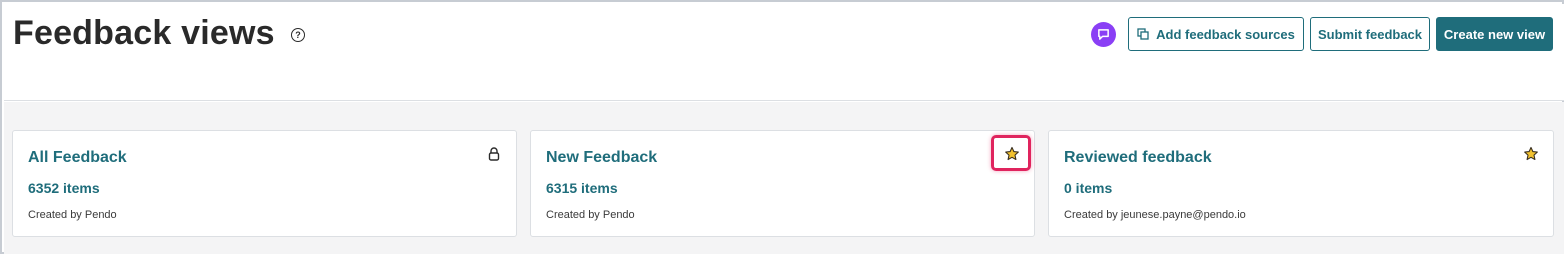 The image size is (1564, 254). I want to click on add-feedback-sources-label: Add feedback sources, so click(1225, 34).